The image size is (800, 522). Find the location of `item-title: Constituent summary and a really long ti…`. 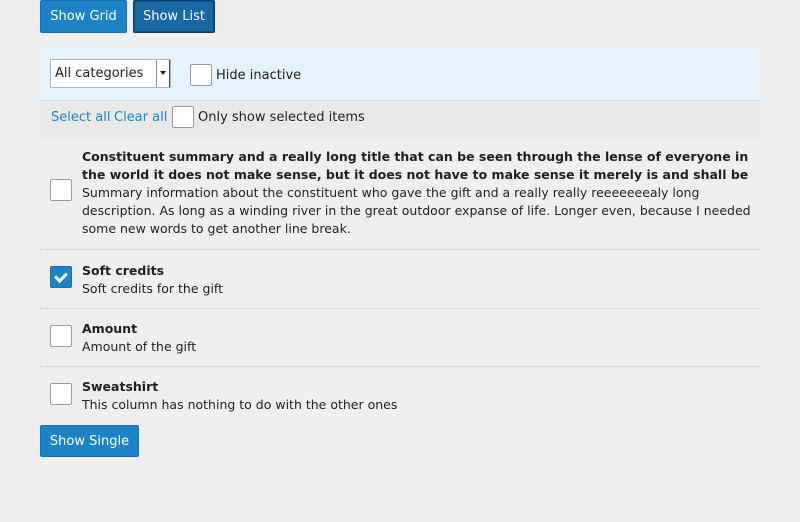

item-title: Constituent summary and a really long ti… is located at coordinates (415, 165).